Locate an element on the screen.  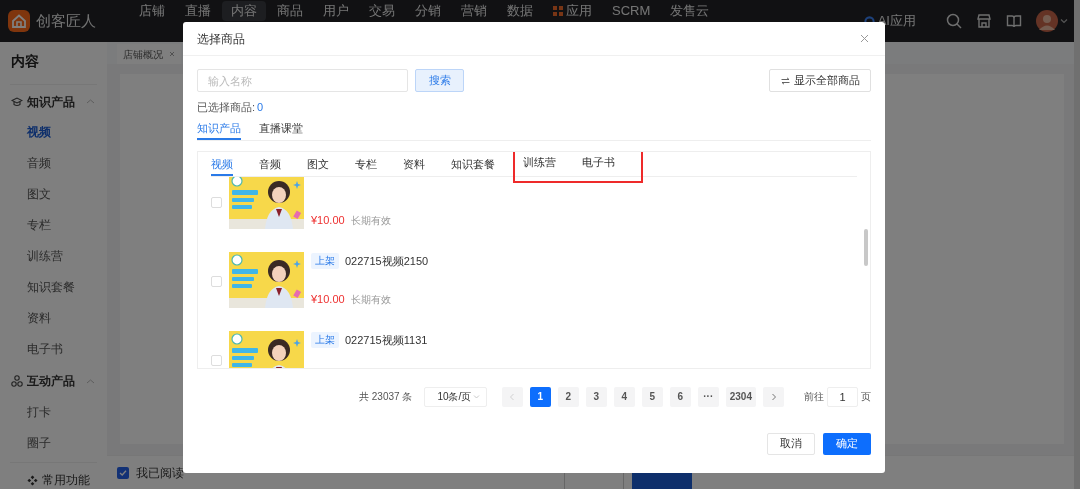
page-button: 3 is located at coordinates (596, 396).